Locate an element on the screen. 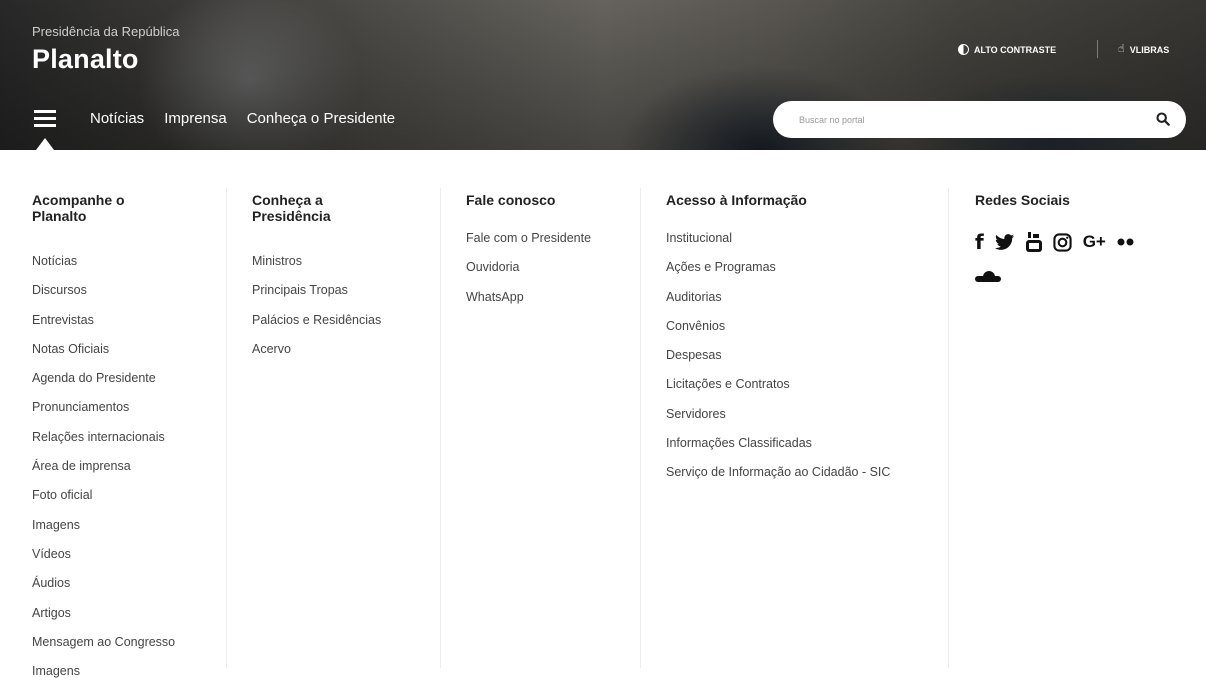 The image size is (1206, 688). search-box is located at coordinates (979, 119).